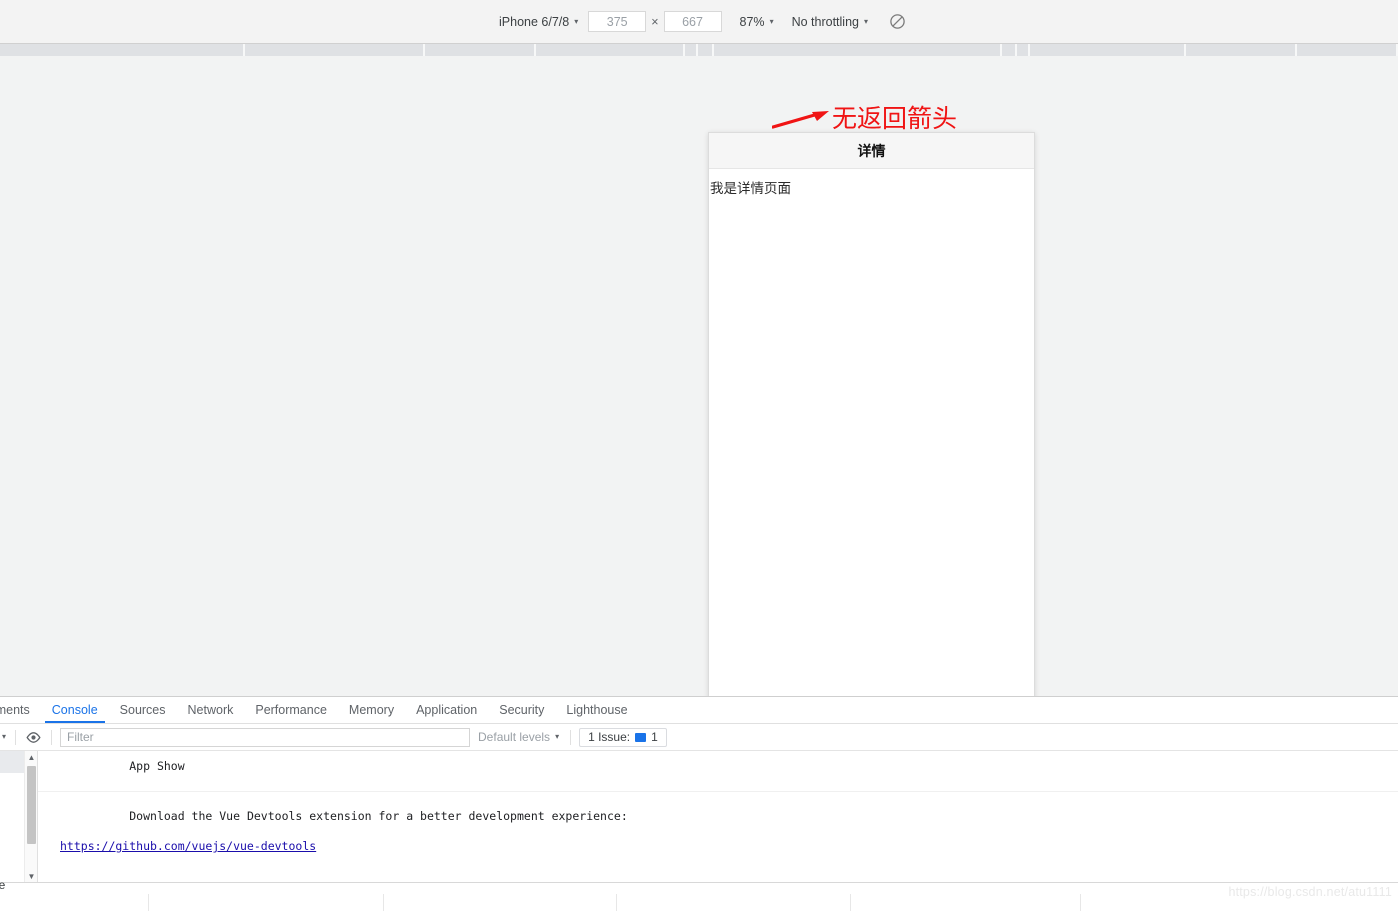  Describe the element at coordinates (800, 119) in the screenshot. I see `arrow-right-icon` at that location.